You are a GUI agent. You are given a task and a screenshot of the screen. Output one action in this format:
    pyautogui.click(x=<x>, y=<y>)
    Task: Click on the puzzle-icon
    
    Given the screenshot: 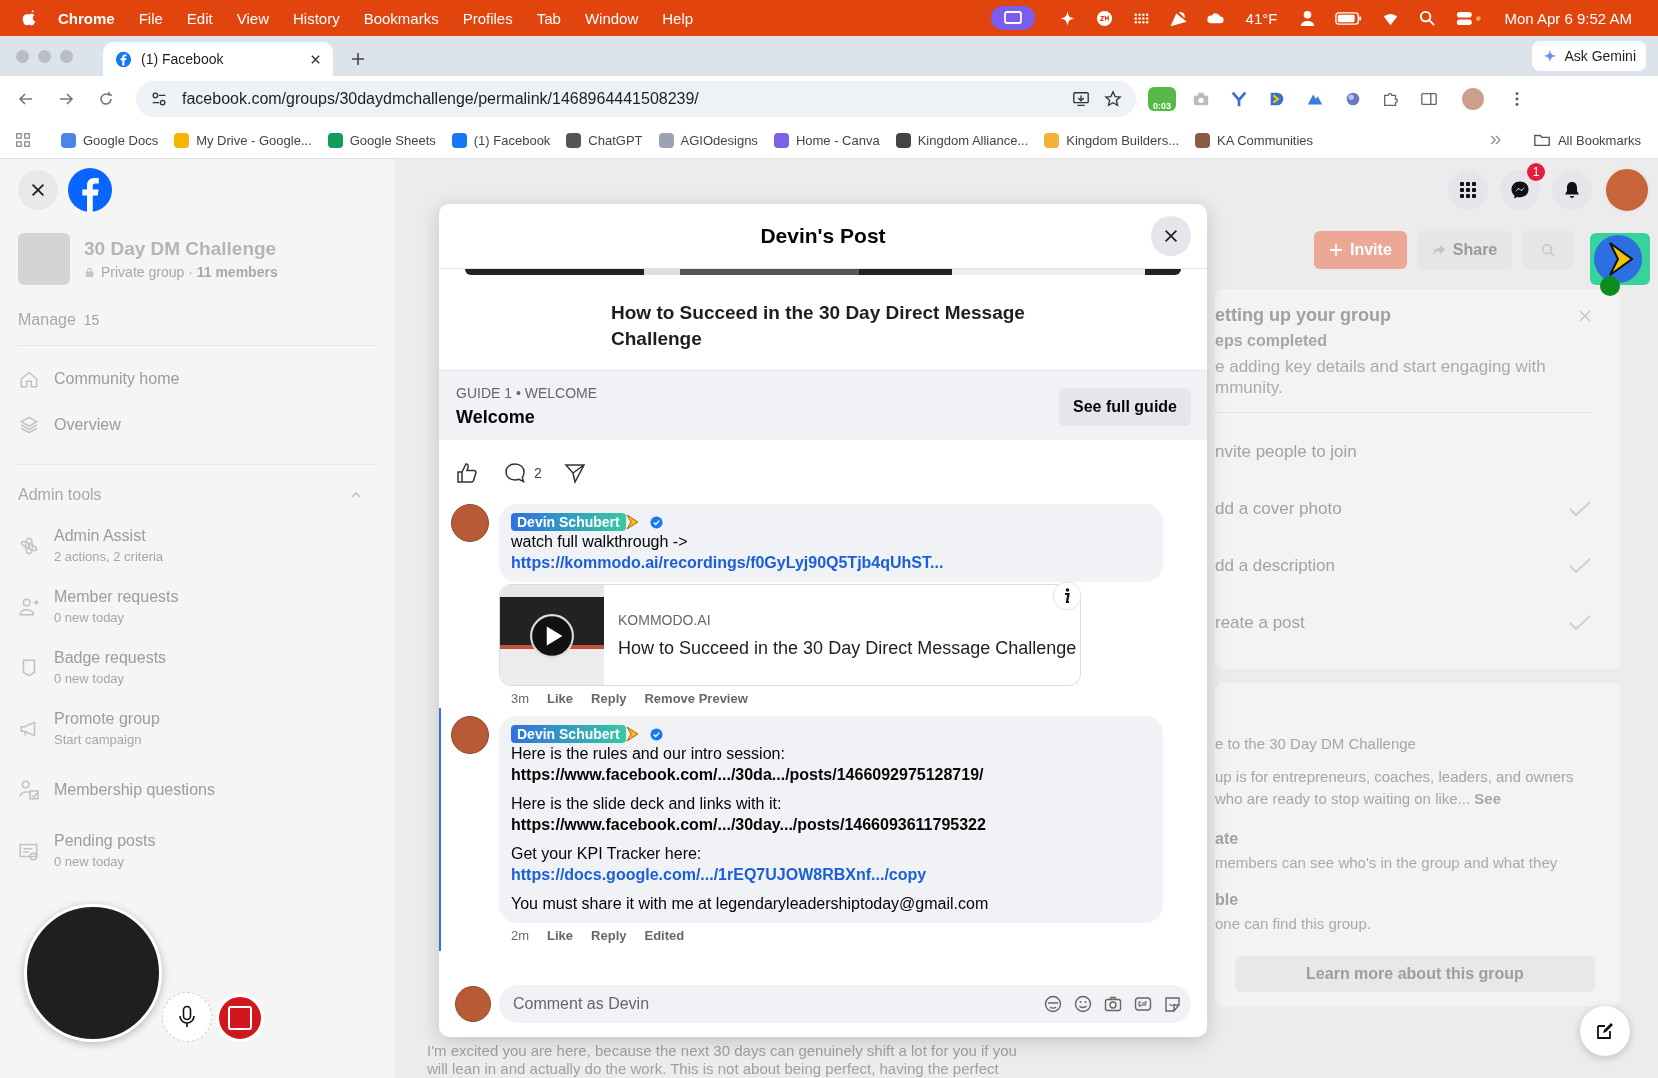 What is the action you would take?
    pyautogui.click(x=1391, y=99)
    